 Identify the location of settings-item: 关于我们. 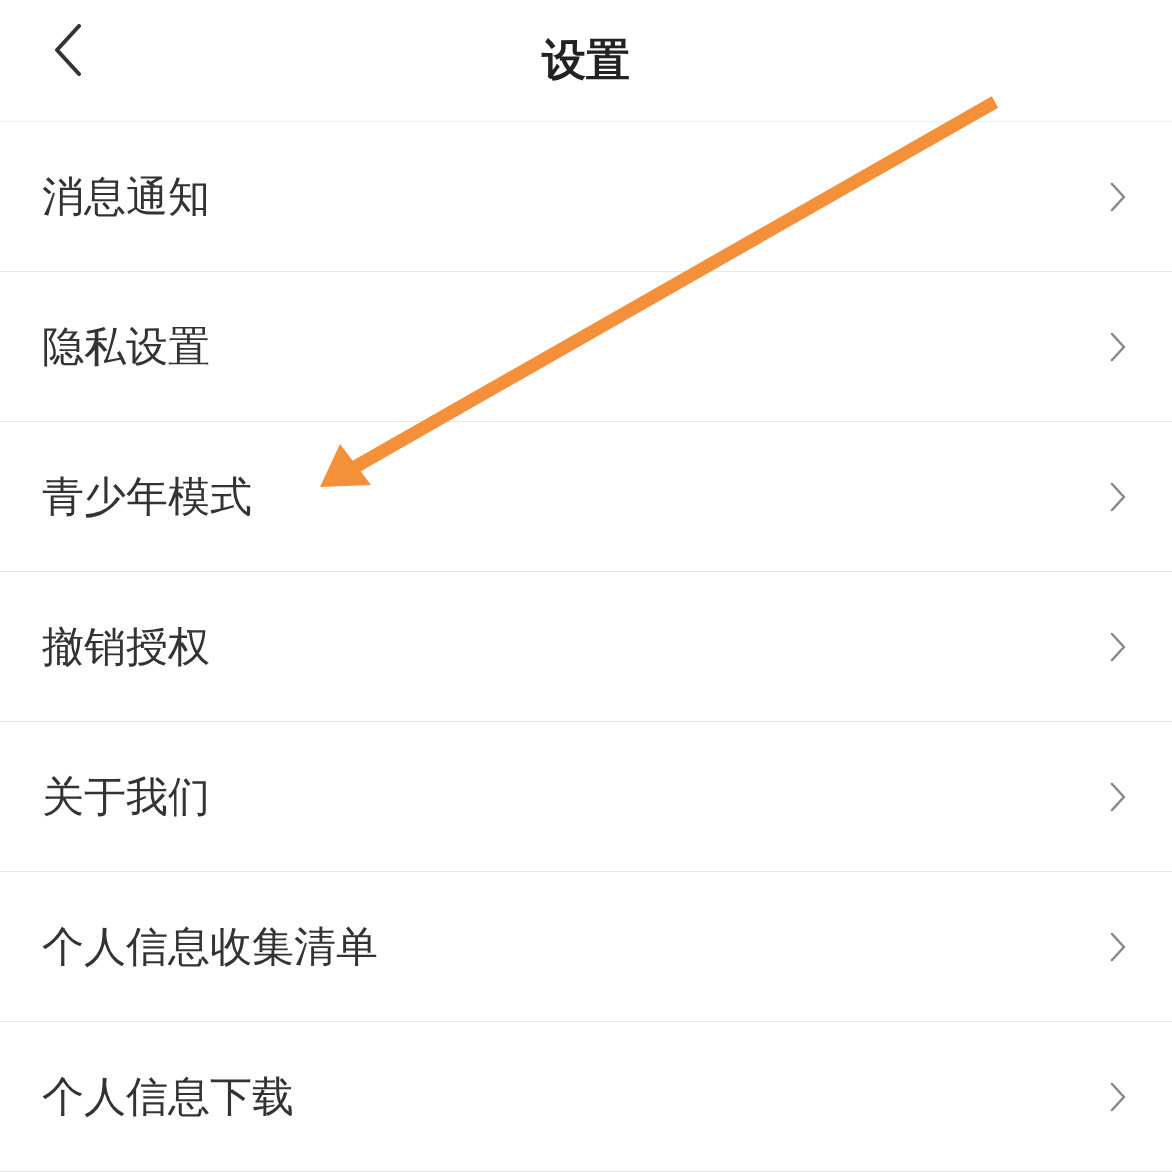
(586, 797).